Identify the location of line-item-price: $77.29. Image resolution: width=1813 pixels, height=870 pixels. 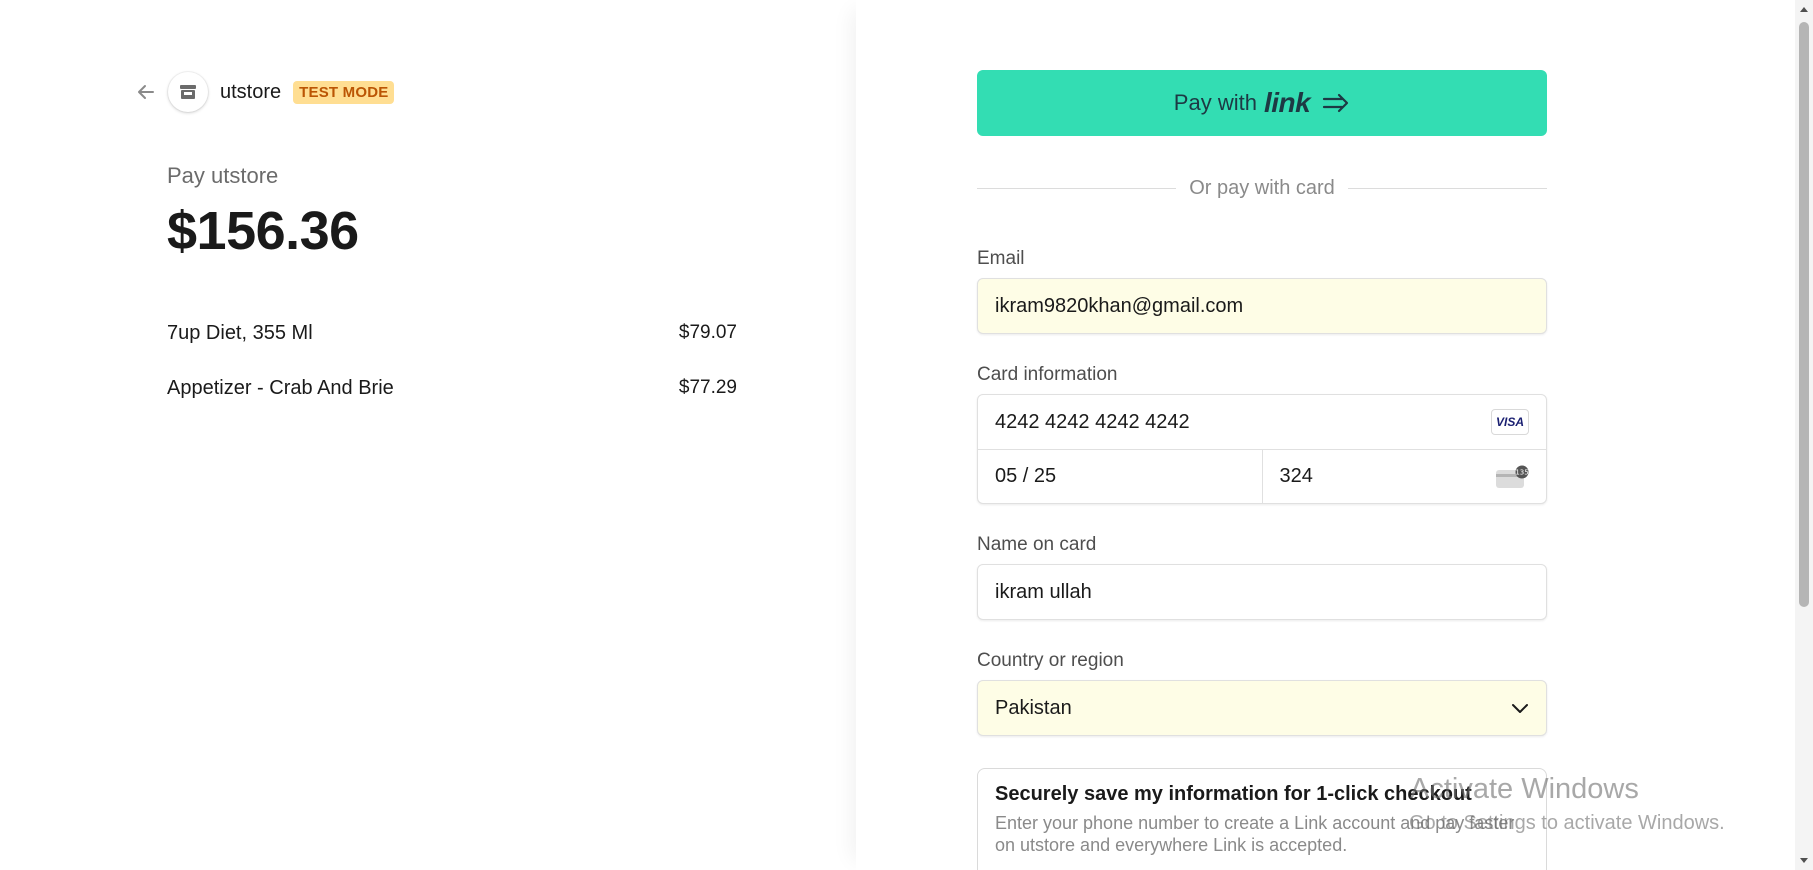
(707, 387).